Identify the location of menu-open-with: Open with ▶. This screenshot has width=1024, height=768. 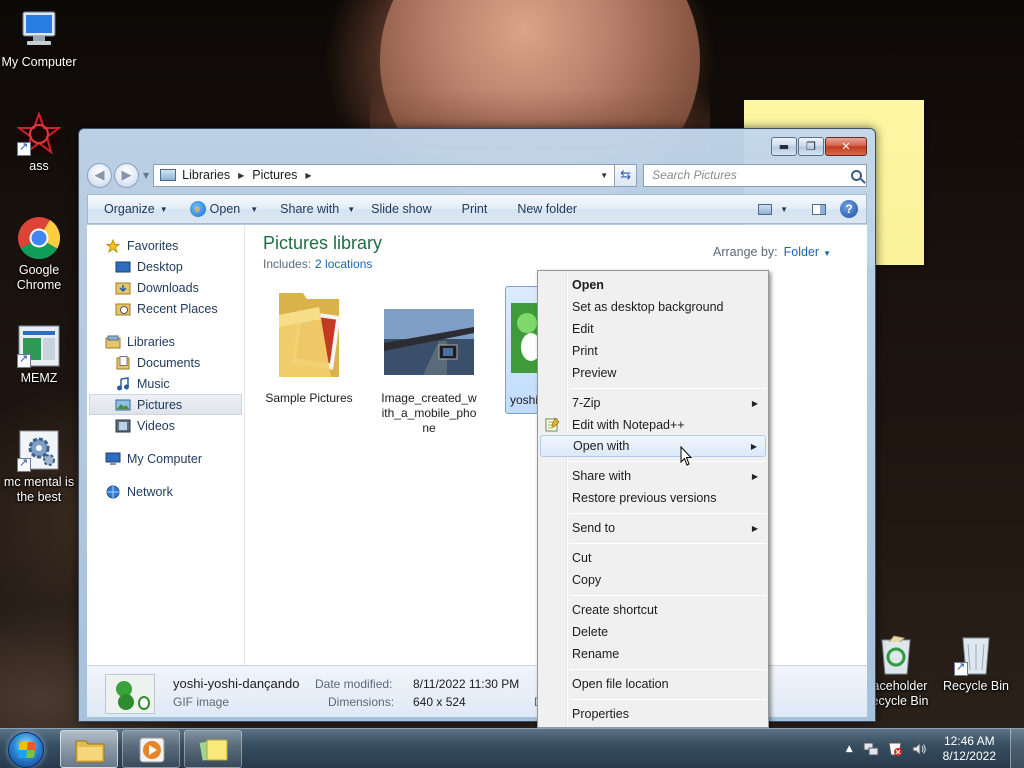
(653, 446).